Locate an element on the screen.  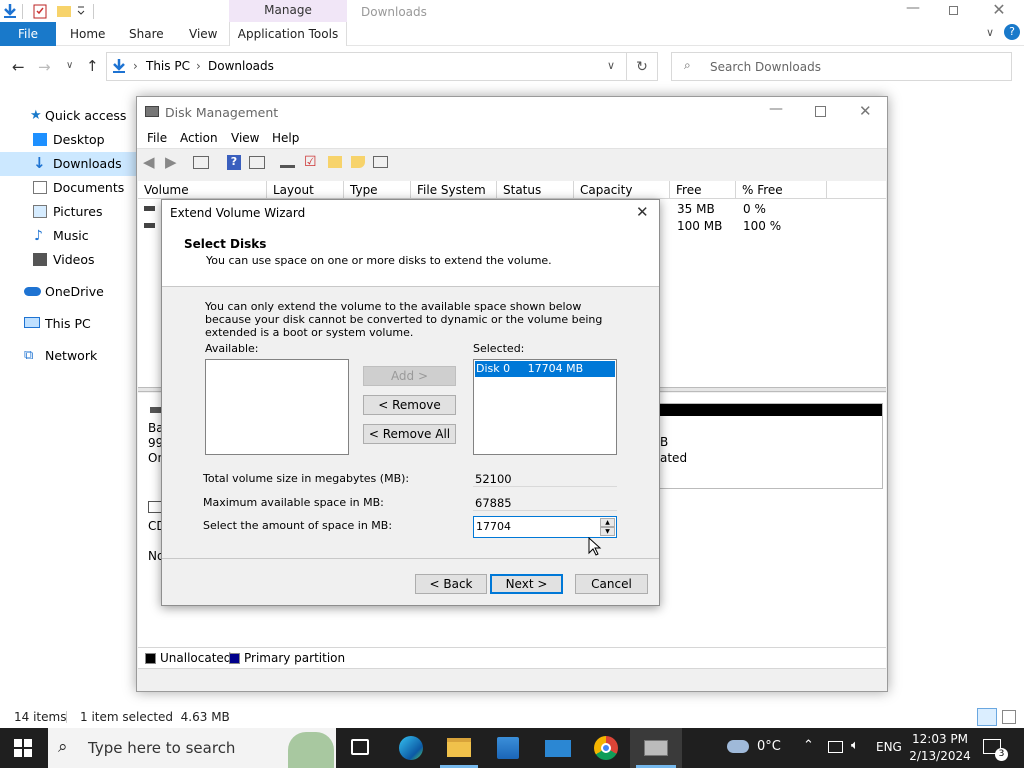
menu-file: File is located at coordinates (157, 138).